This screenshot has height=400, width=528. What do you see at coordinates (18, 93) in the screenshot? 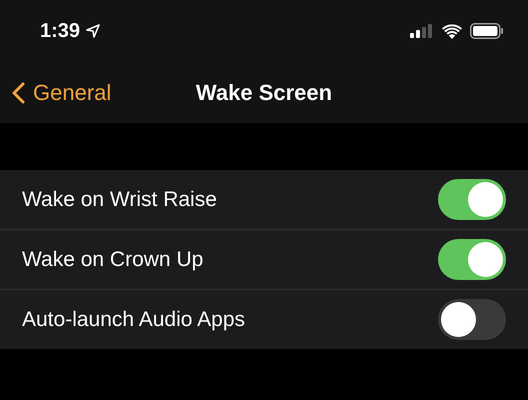
I see `chevron-left-icon` at bounding box center [18, 93].